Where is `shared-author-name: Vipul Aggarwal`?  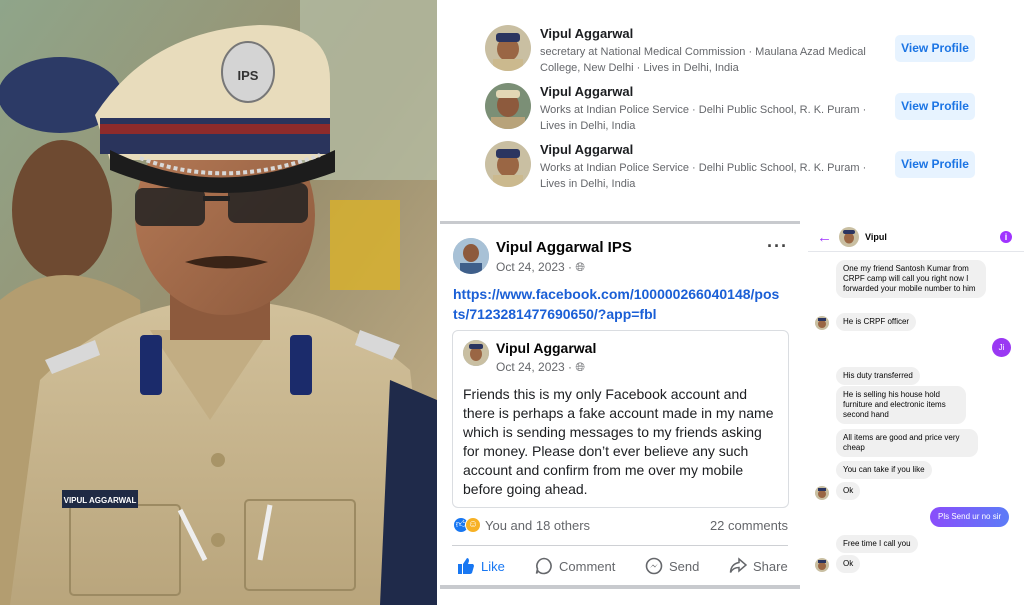
shared-author-name: Vipul Aggarwal is located at coordinates (546, 348).